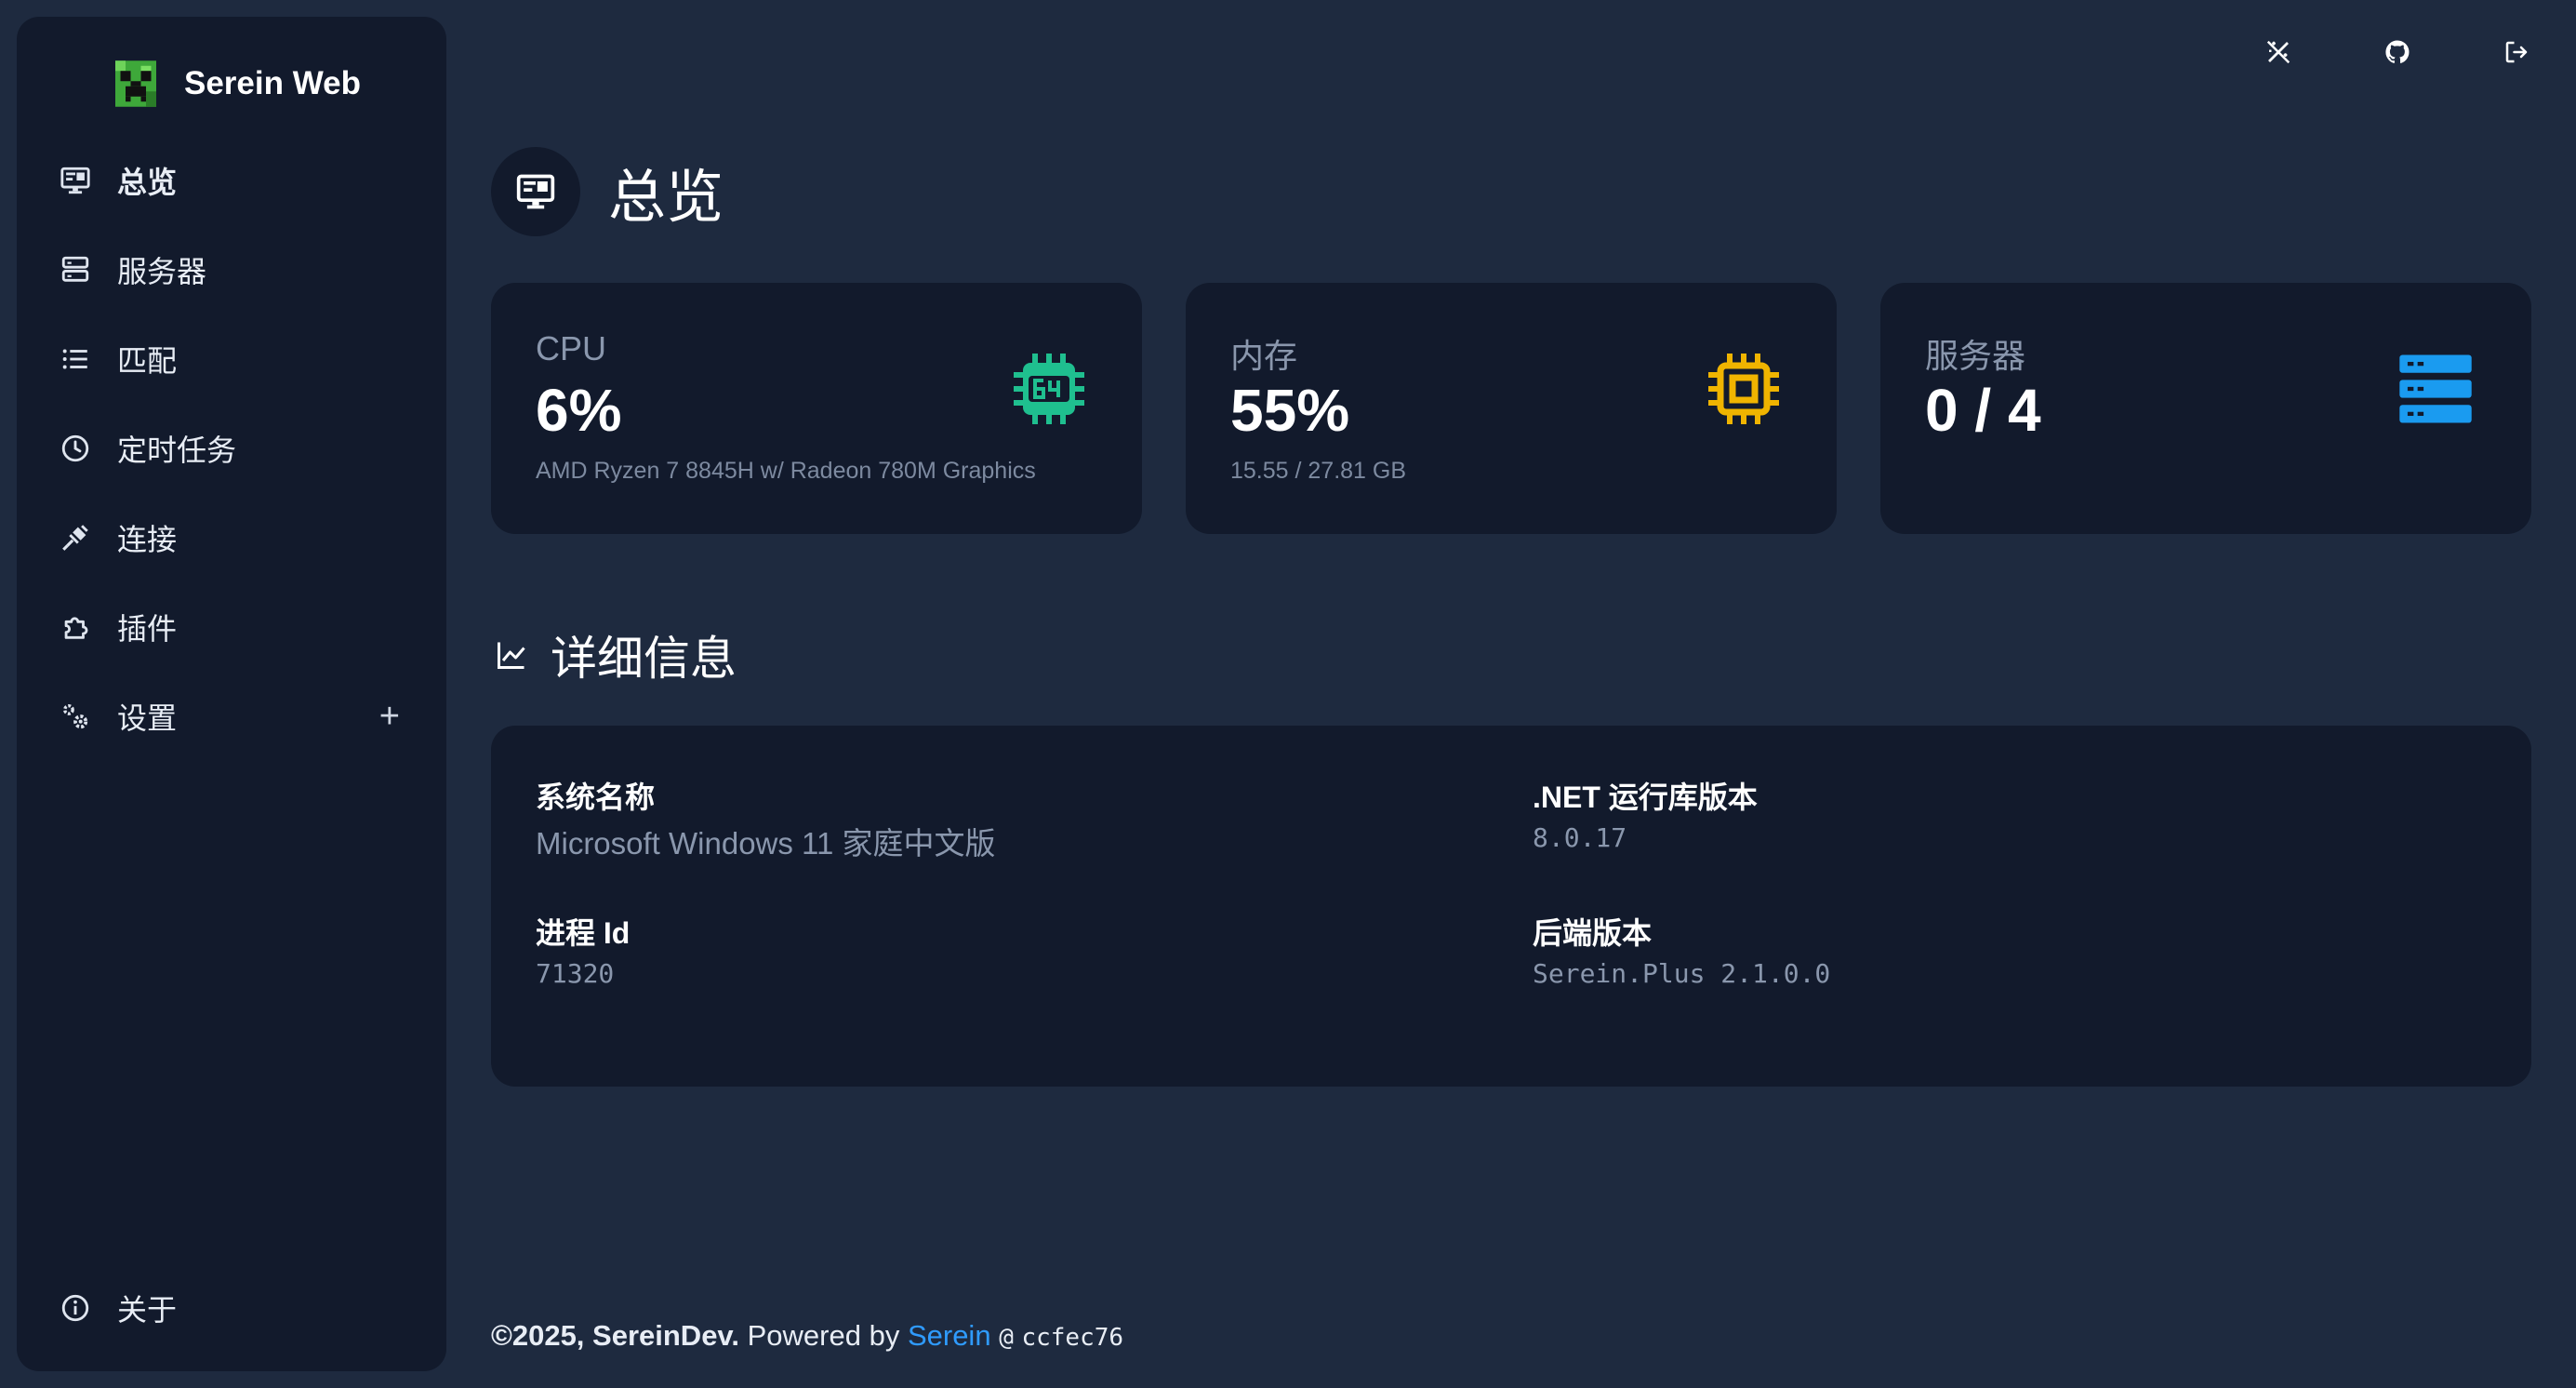  Describe the element at coordinates (1006, 1338) in the screenshot. I see `footer-at: @` at that location.